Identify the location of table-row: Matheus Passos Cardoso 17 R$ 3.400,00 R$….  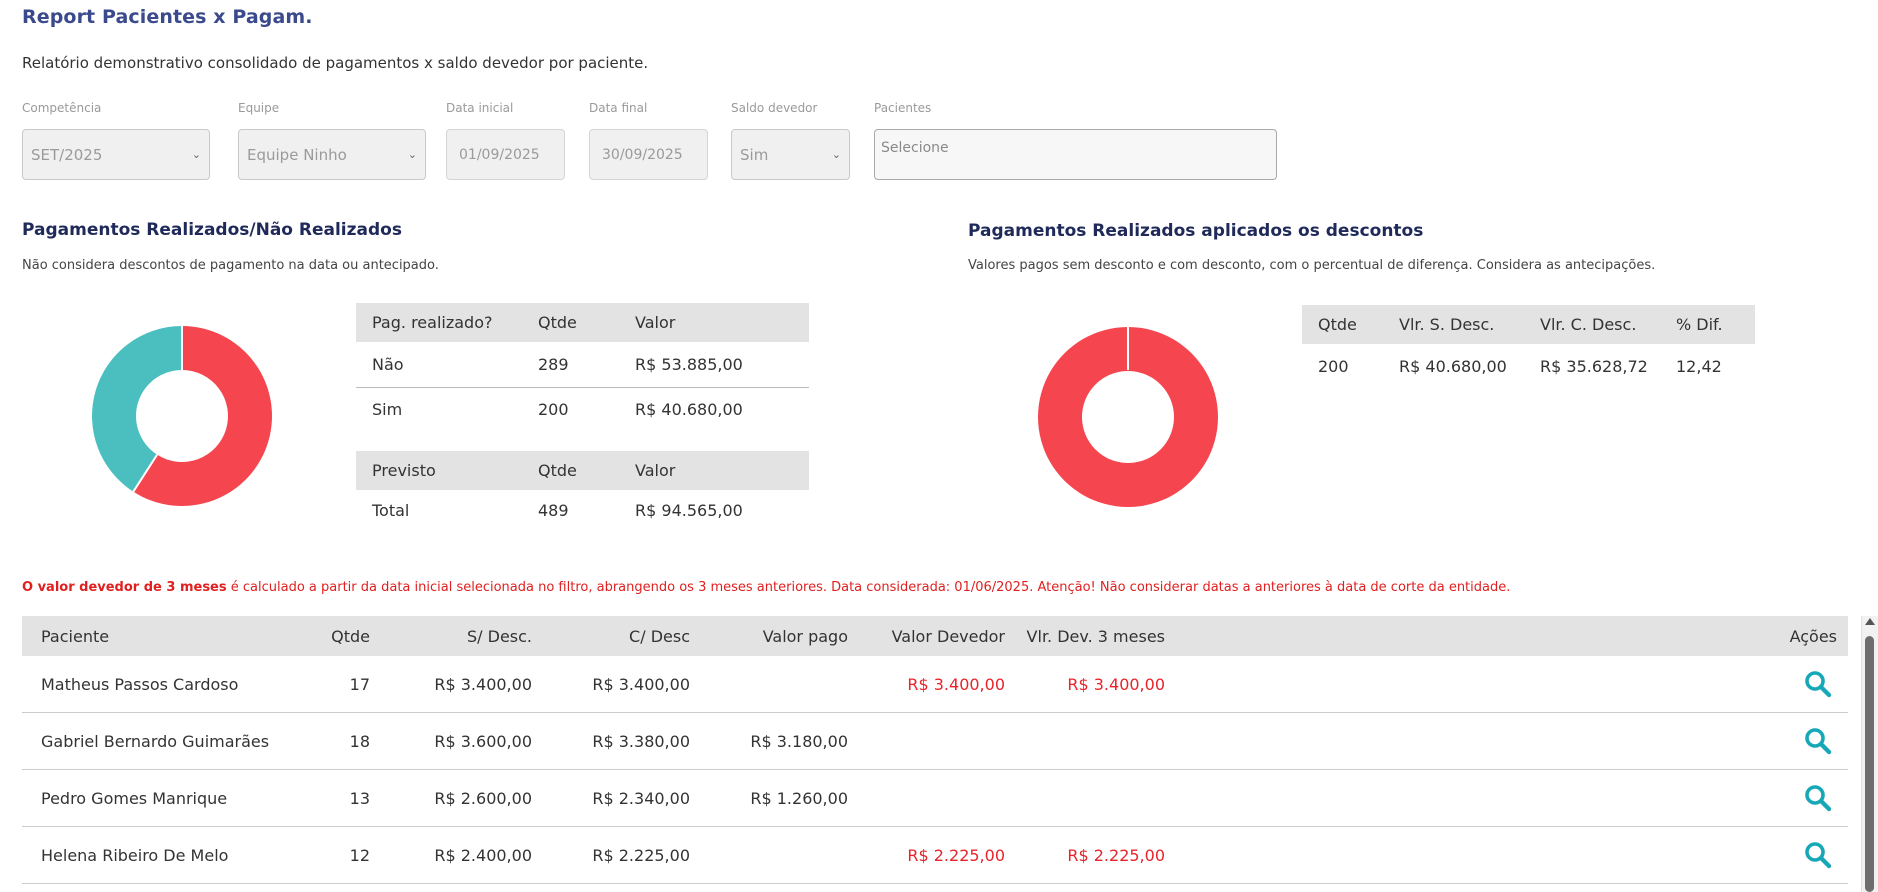
(935, 684).